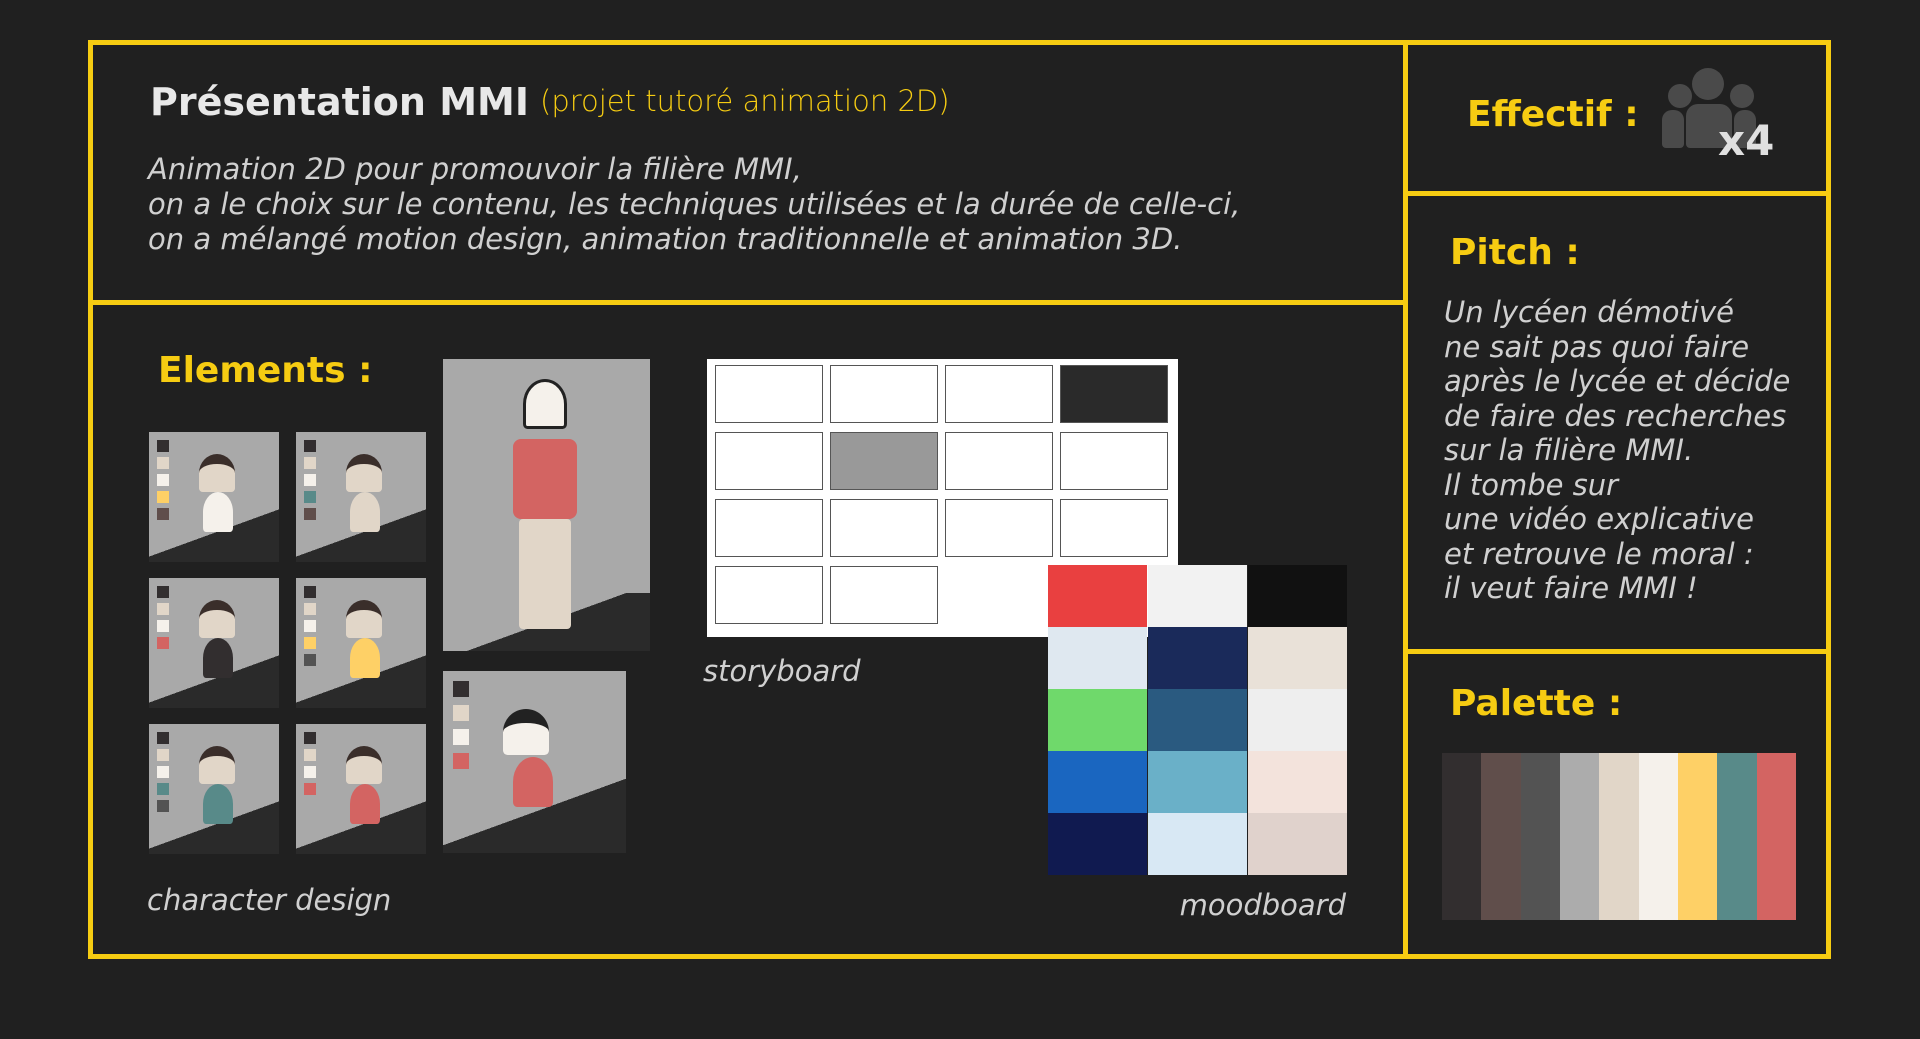 Image resolution: width=1920 pixels, height=1039 pixels. What do you see at coordinates (339, 102) in the screenshot?
I see `page-title: Présentation MMI` at bounding box center [339, 102].